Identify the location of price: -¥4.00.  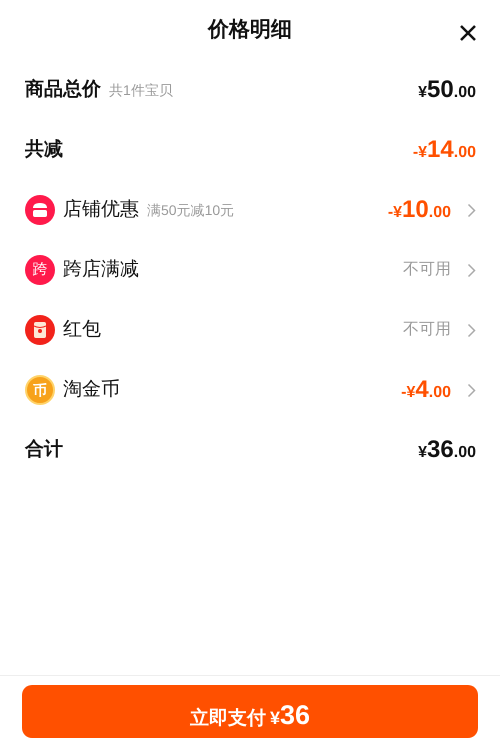
(426, 390).